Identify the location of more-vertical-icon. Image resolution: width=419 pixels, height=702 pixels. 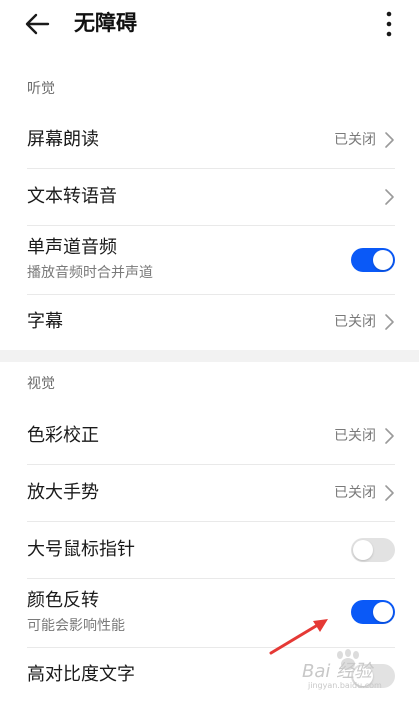
(389, 24).